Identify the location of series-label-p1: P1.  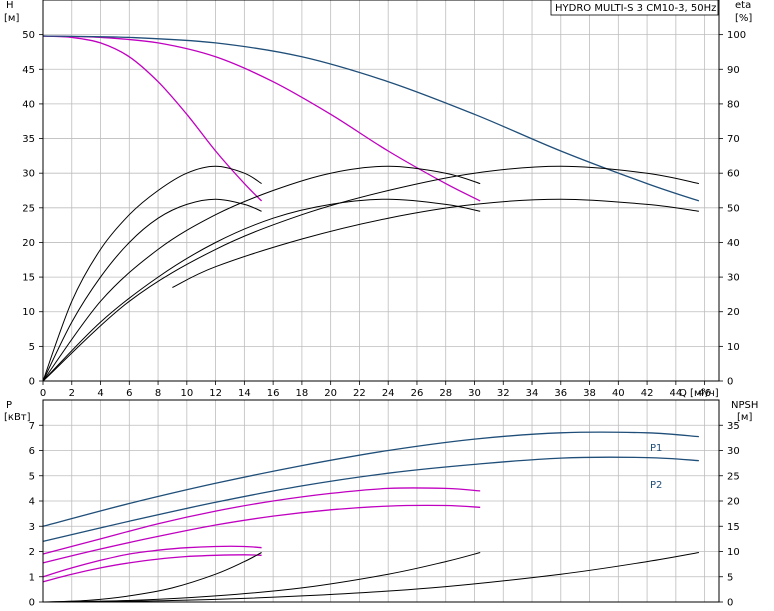
(656, 448).